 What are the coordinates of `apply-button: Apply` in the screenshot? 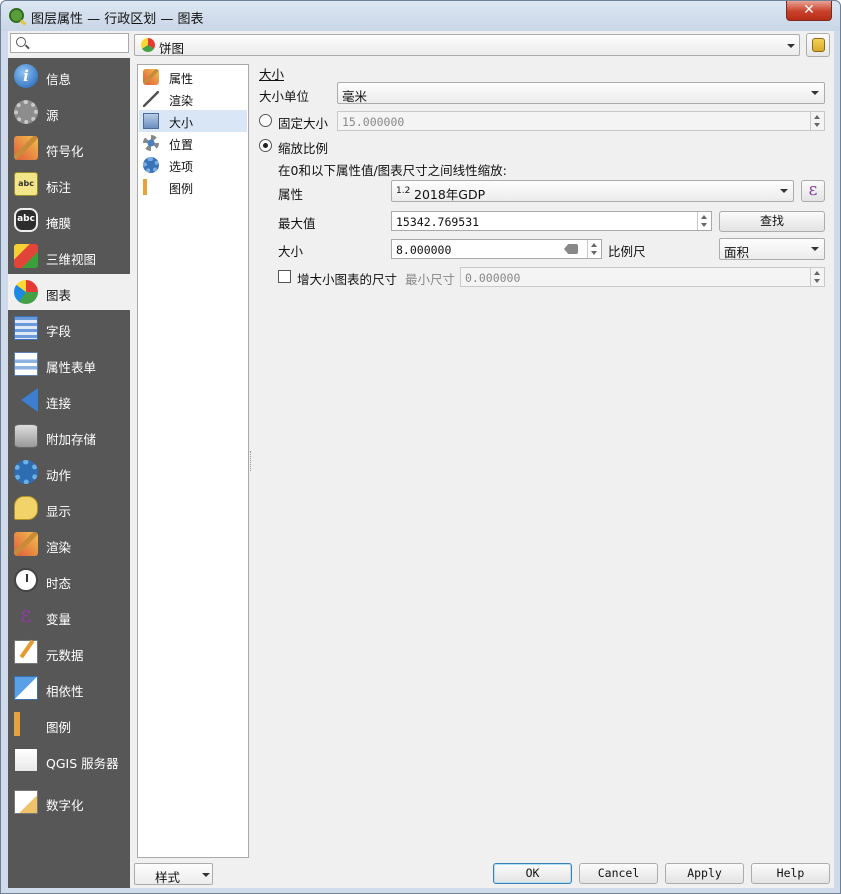 It's located at (704, 873).